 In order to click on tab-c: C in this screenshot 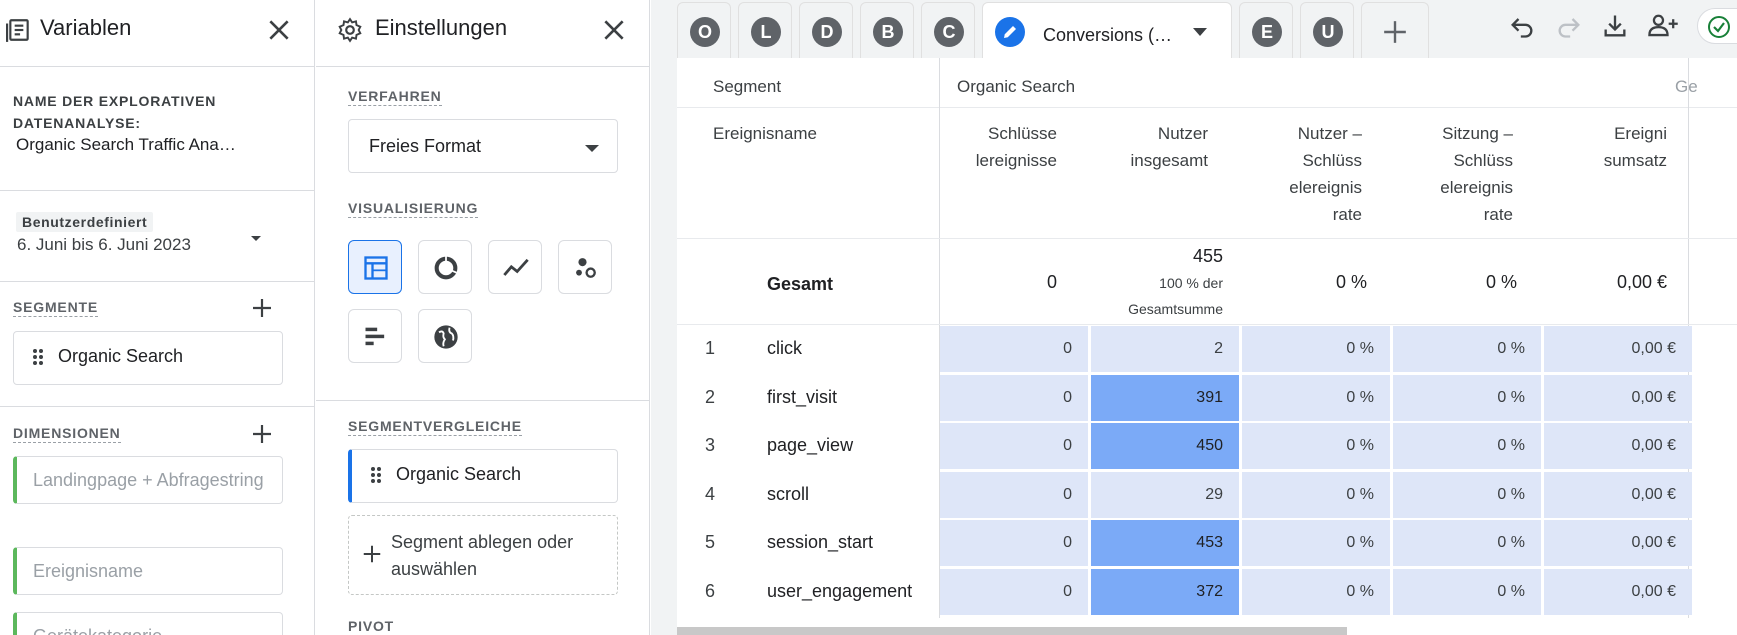, I will do `click(948, 30)`.